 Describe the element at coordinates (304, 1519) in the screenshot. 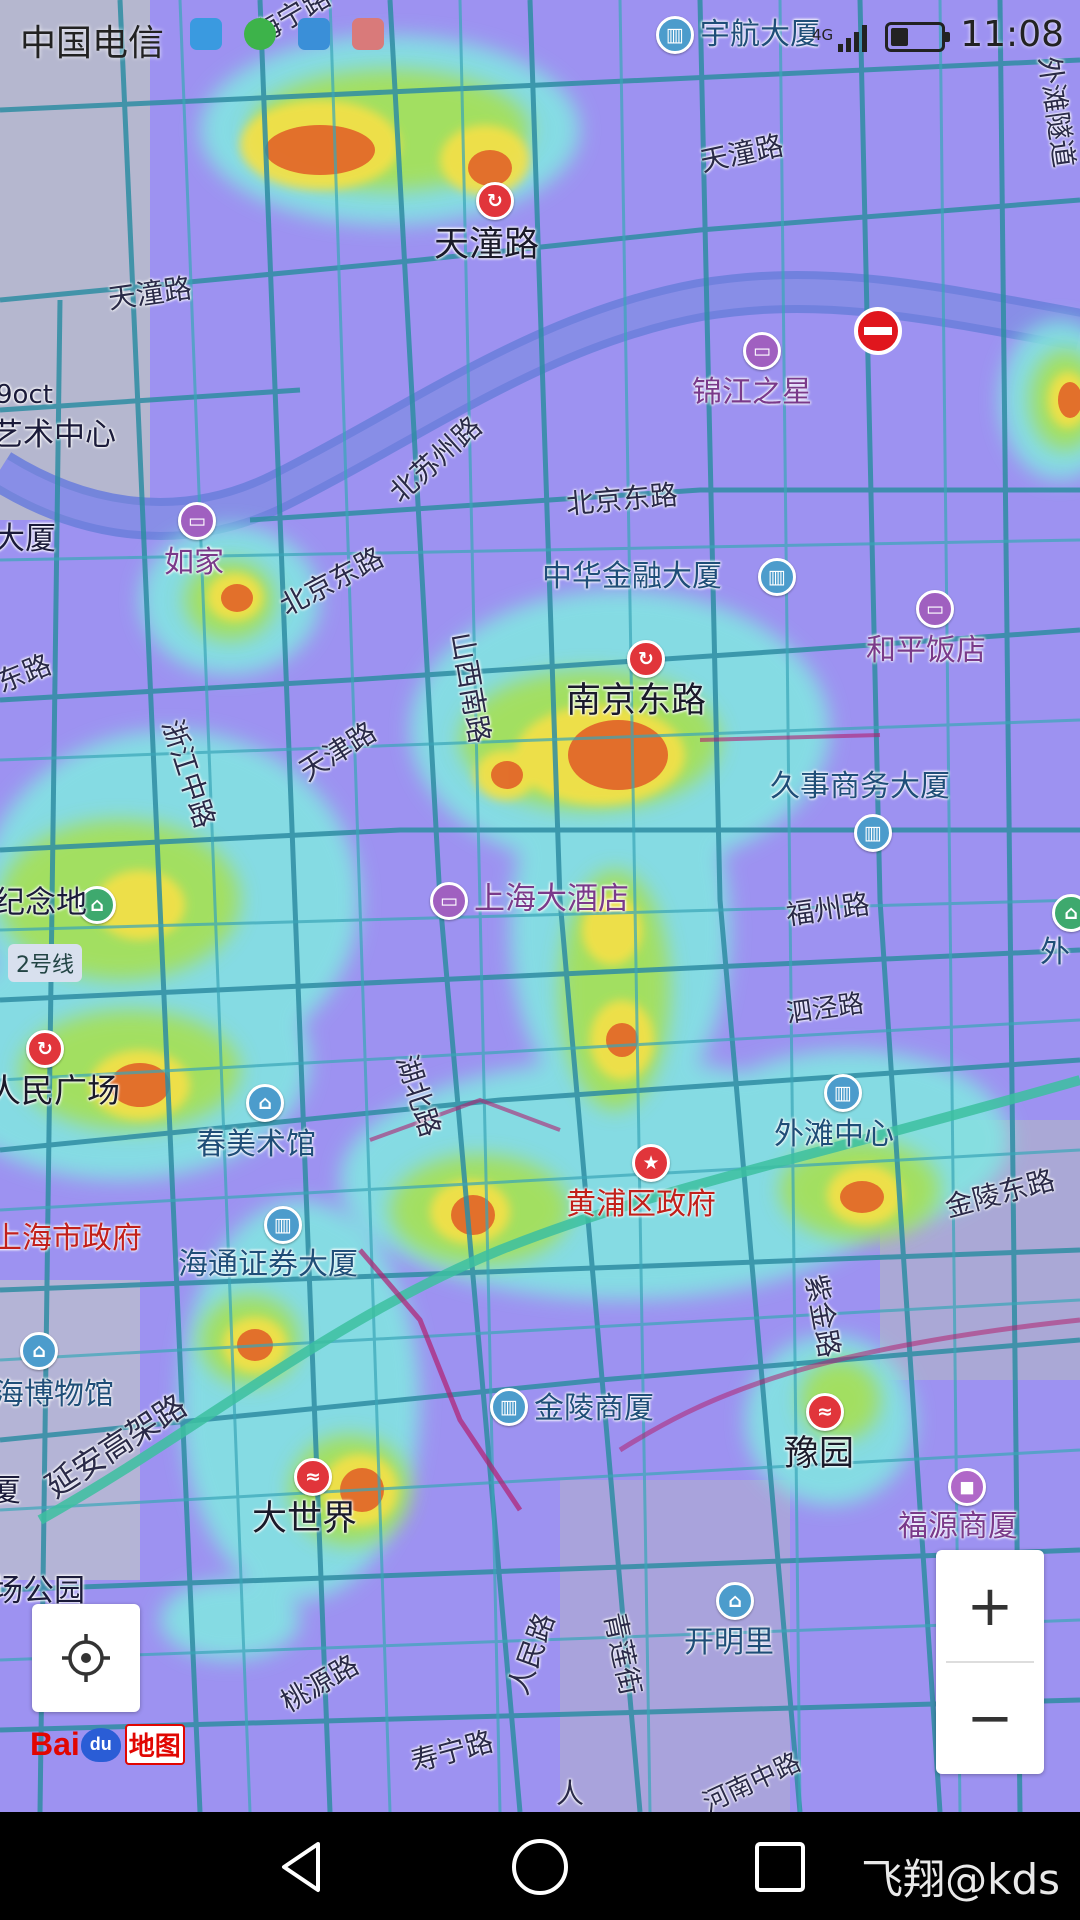

I see `label-dashijie: 大世界` at that location.